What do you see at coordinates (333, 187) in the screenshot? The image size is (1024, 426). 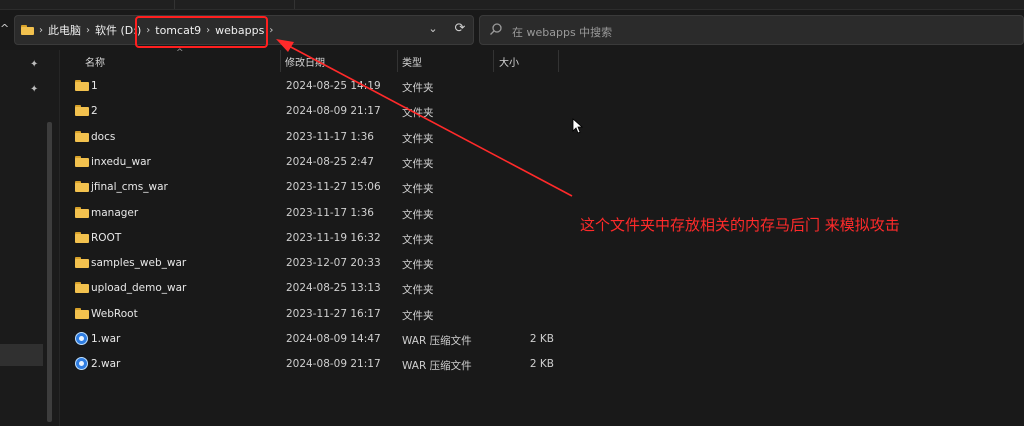 I see `file-modified: 2023-11-27 15:06` at bounding box center [333, 187].